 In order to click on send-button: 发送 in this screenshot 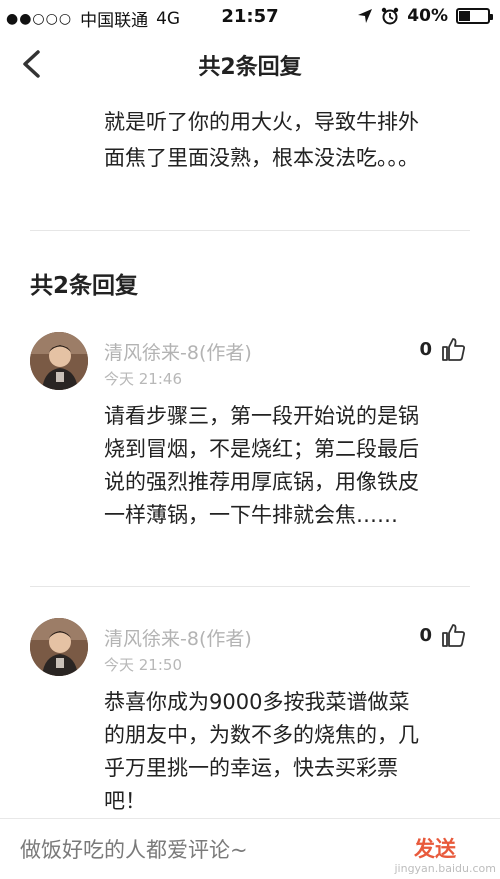, I will do `click(435, 848)`.